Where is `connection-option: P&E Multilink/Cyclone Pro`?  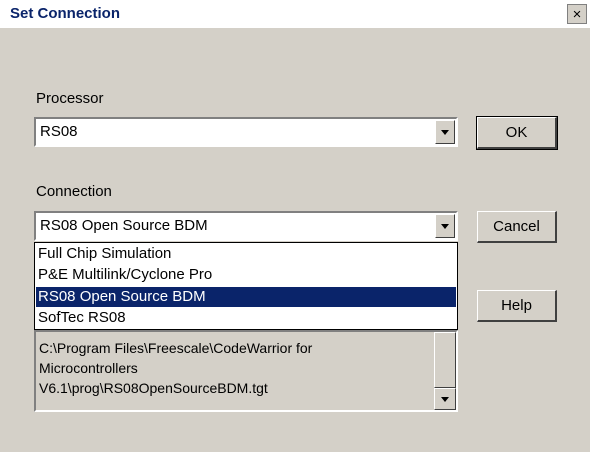
connection-option: P&E Multilink/Cyclone Pro is located at coordinates (246, 275).